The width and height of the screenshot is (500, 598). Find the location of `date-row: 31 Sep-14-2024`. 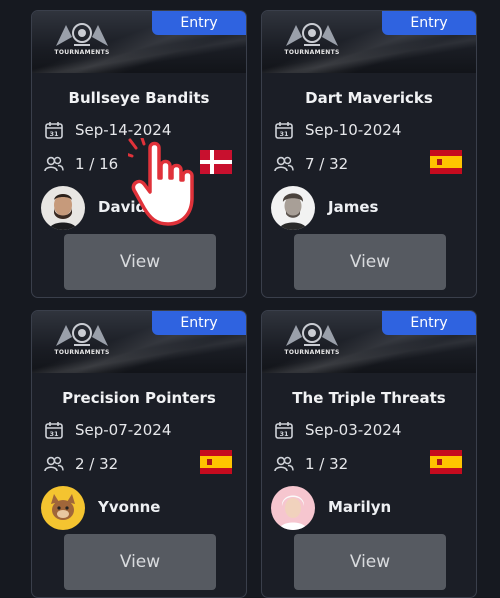

date-row: 31 Sep-14-2024 is located at coordinates (107, 130).